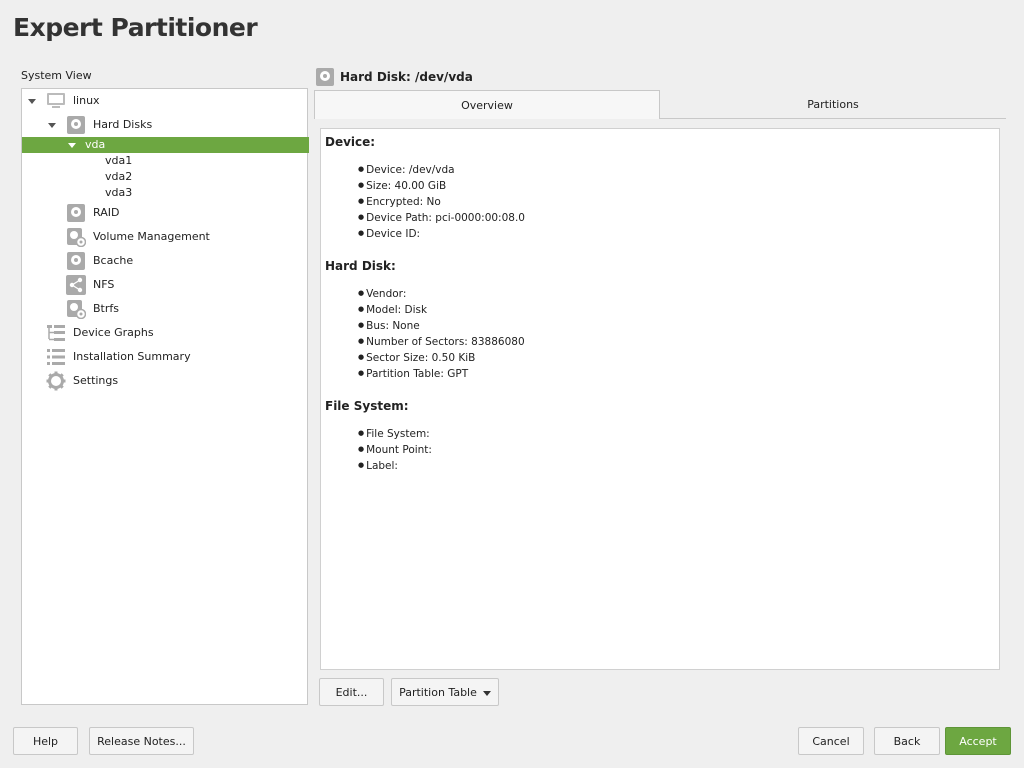  Describe the element at coordinates (406, 77) in the screenshot. I see `detail-title: Hard Disk: /dev/vda` at that location.